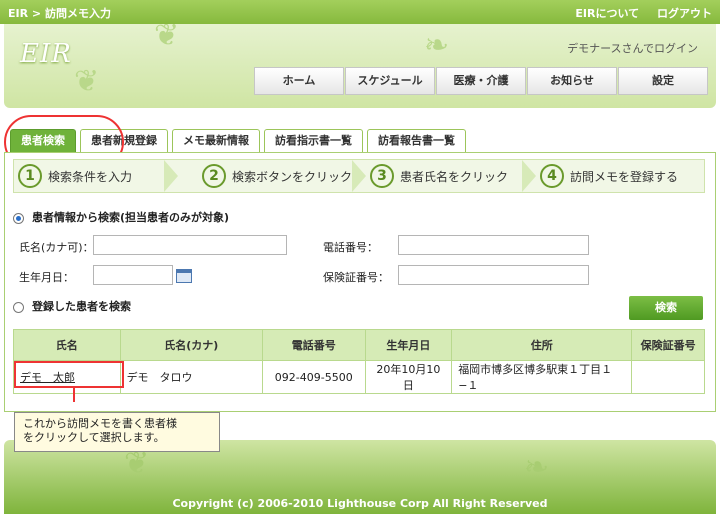  I want to click on option-patient-info: 患者情報から検索(担当患者のみが対象), so click(121, 217).